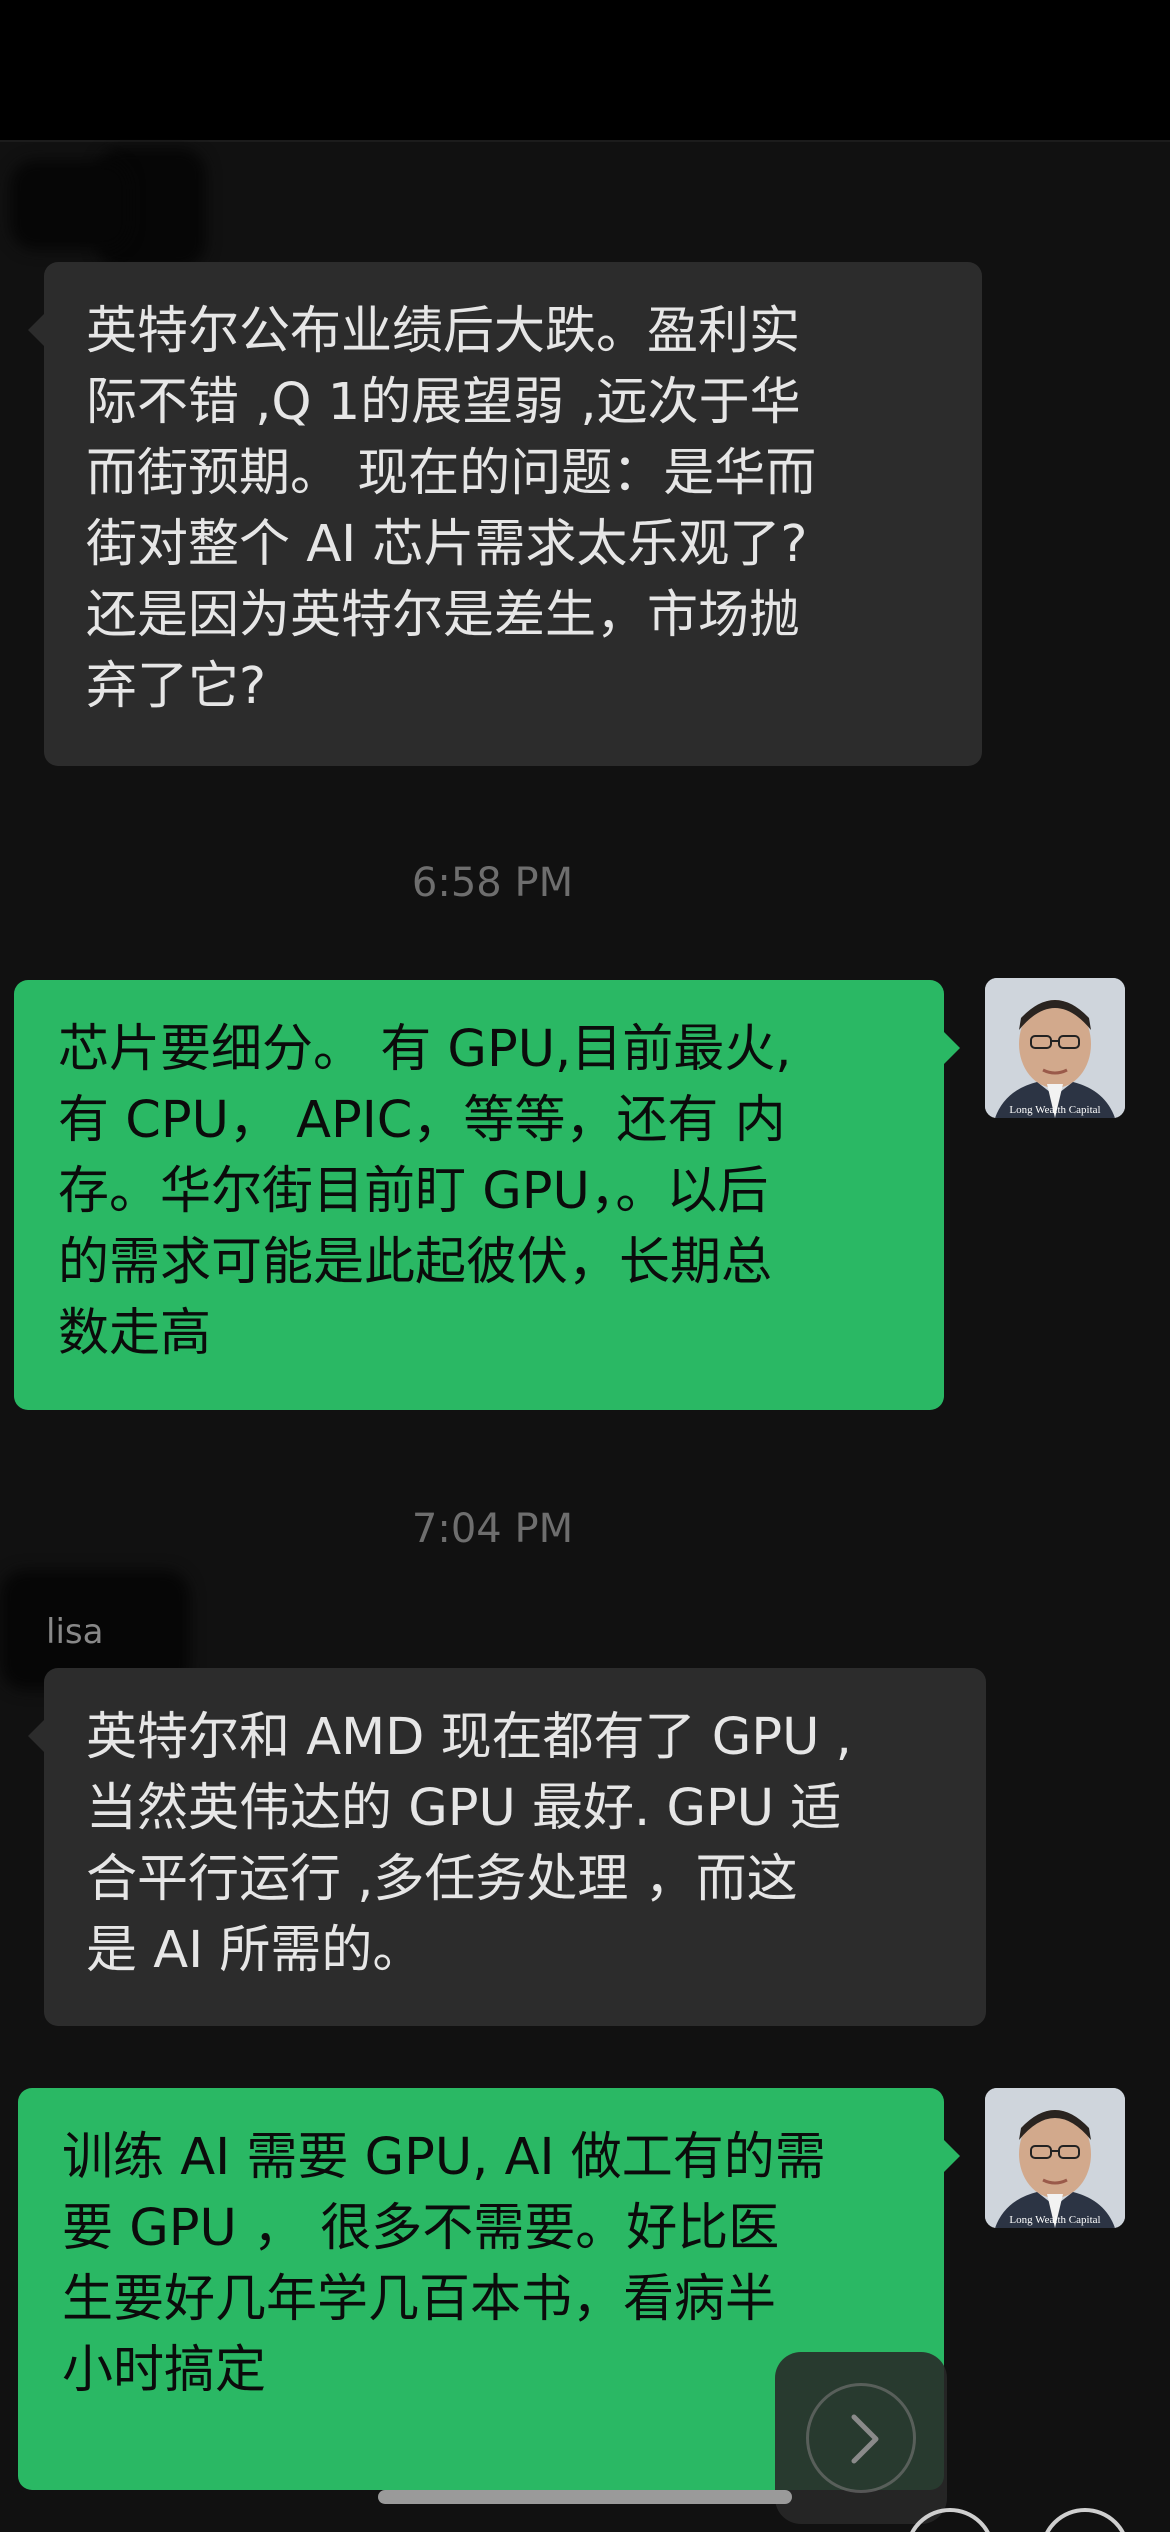  What do you see at coordinates (492, 883) in the screenshot?
I see `timestamp: 6:58 PM` at bounding box center [492, 883].